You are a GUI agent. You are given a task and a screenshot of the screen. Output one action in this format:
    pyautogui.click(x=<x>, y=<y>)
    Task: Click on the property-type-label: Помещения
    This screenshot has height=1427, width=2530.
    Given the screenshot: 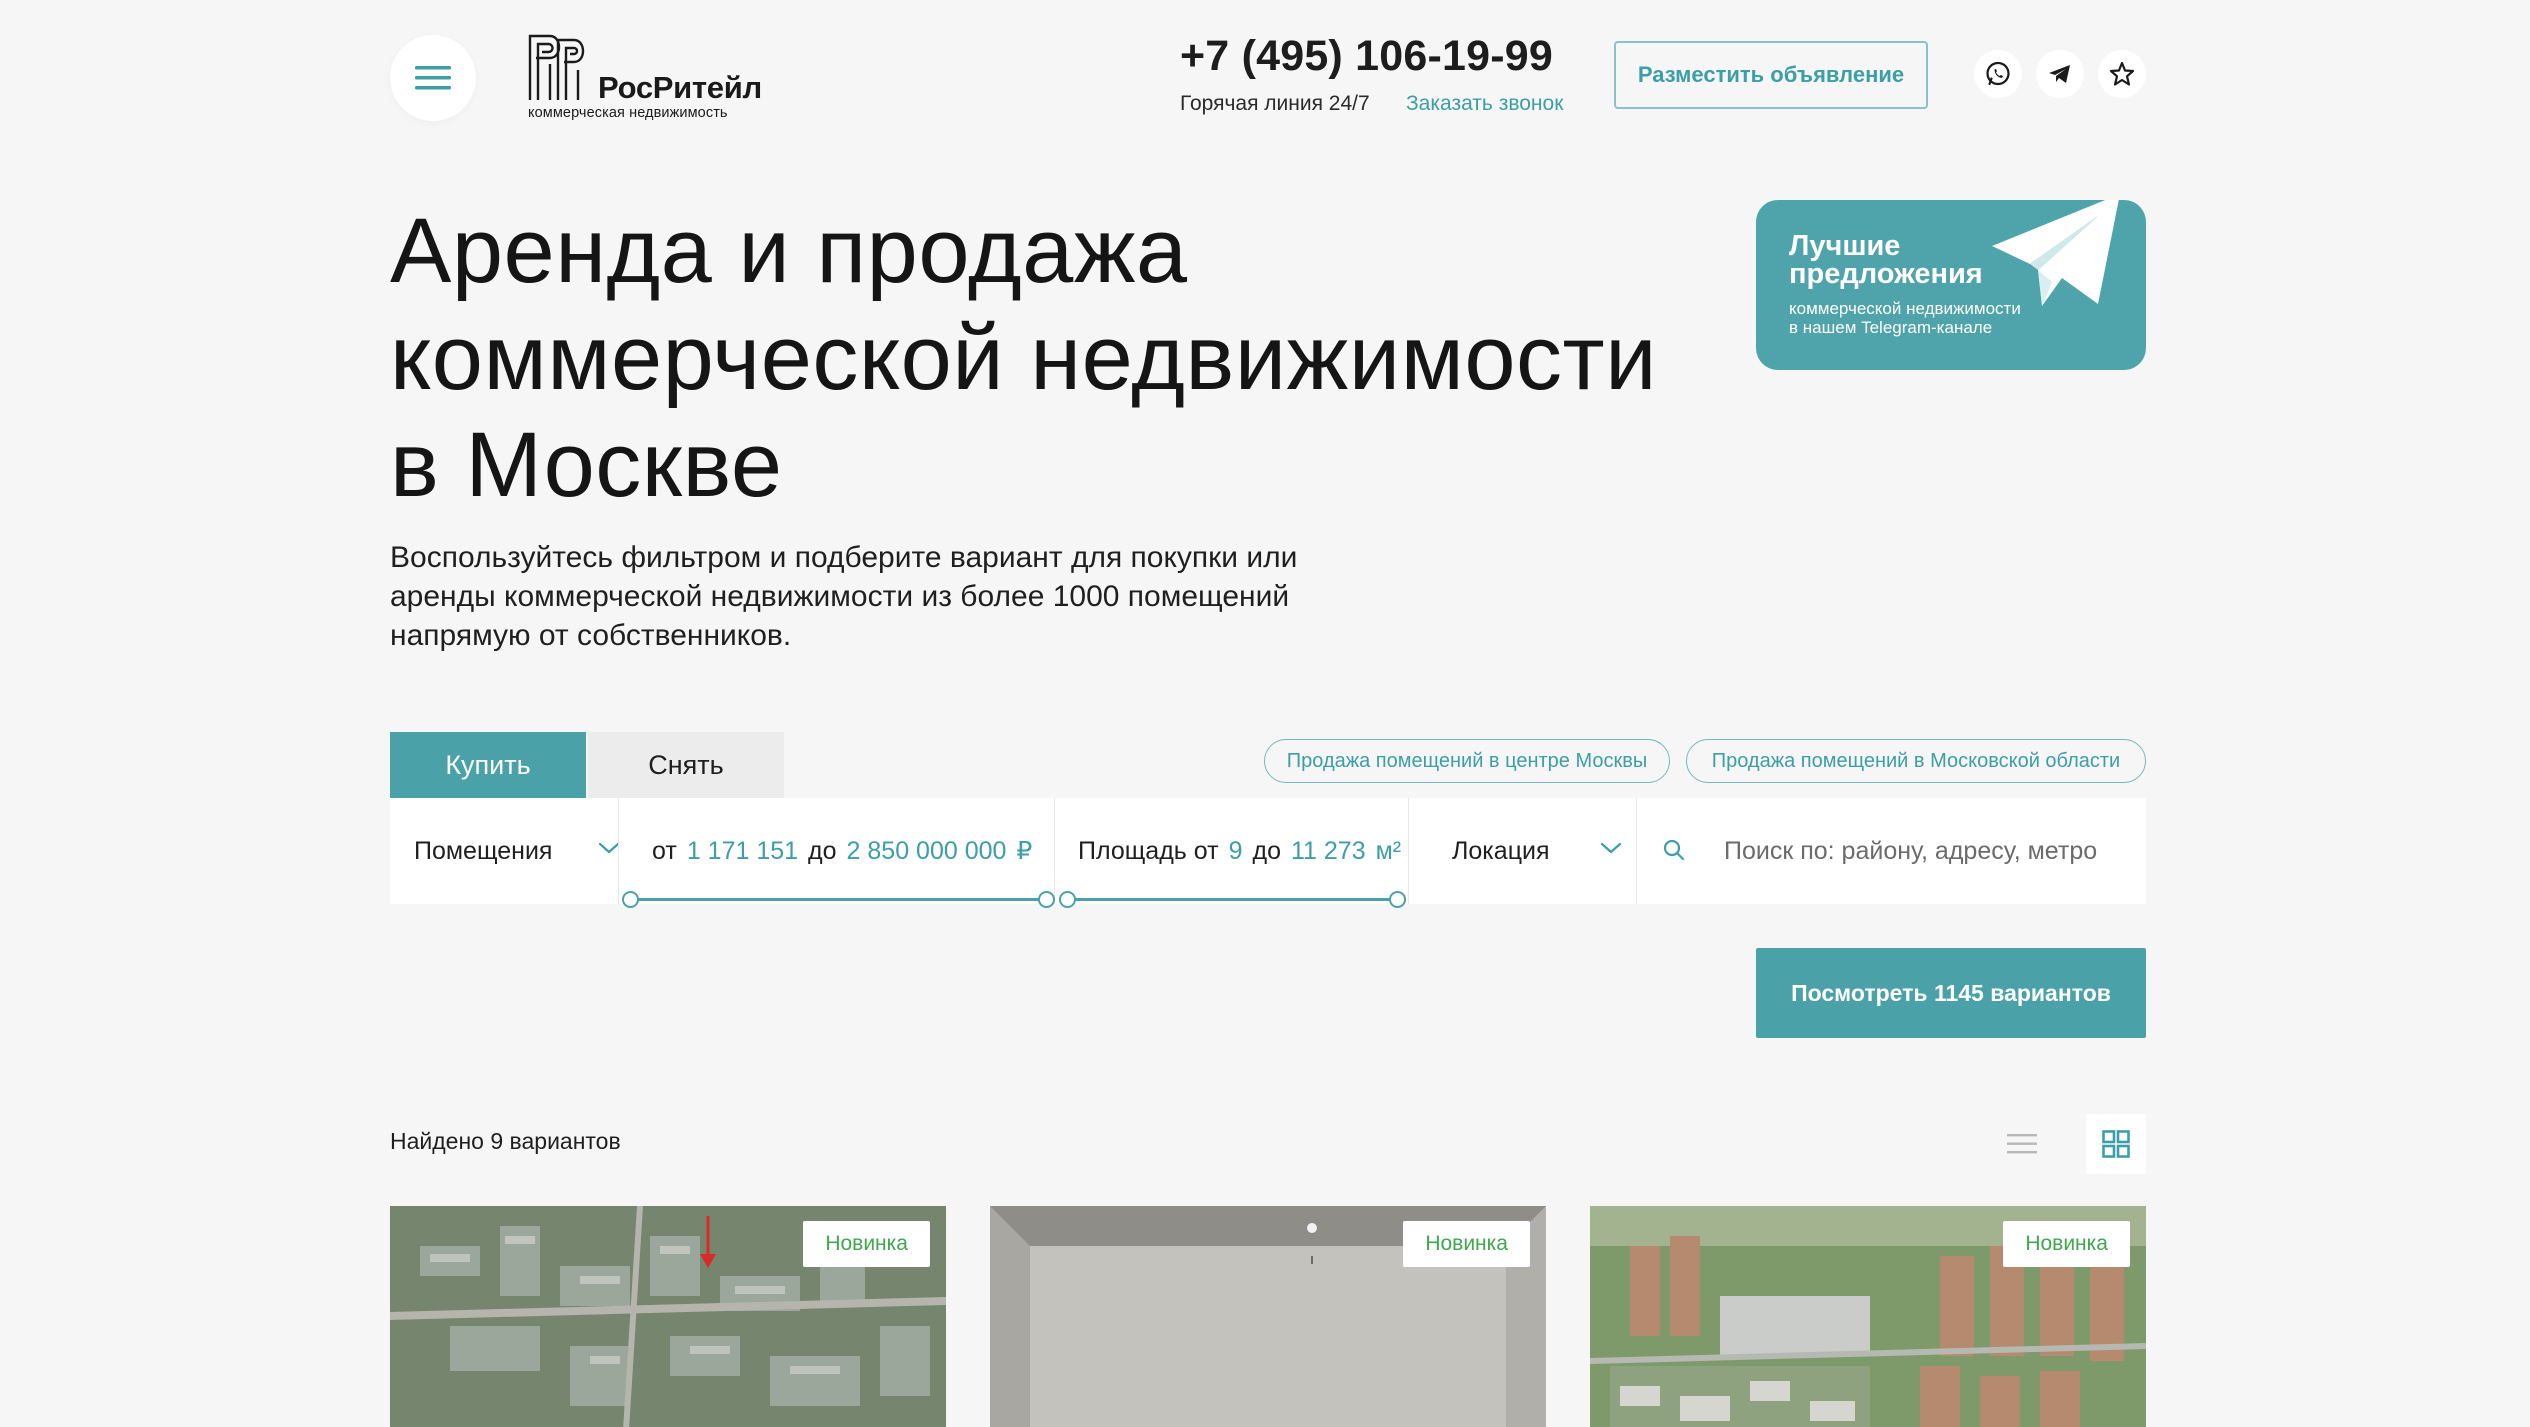 What is the action you would take?
    pyautogui.click(x=483, y=850)
    